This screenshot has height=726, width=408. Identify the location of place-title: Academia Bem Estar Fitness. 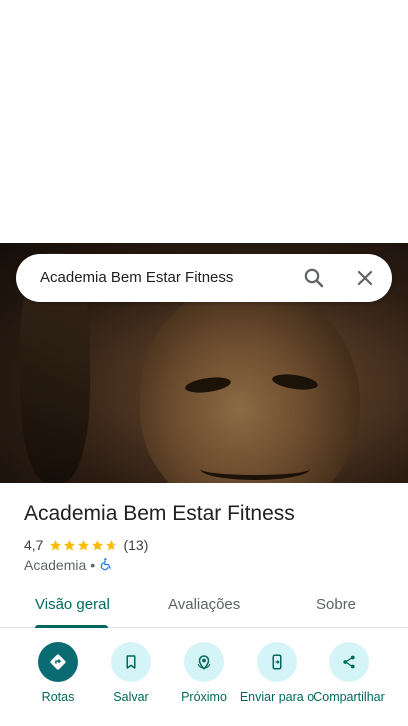
(159, 513).